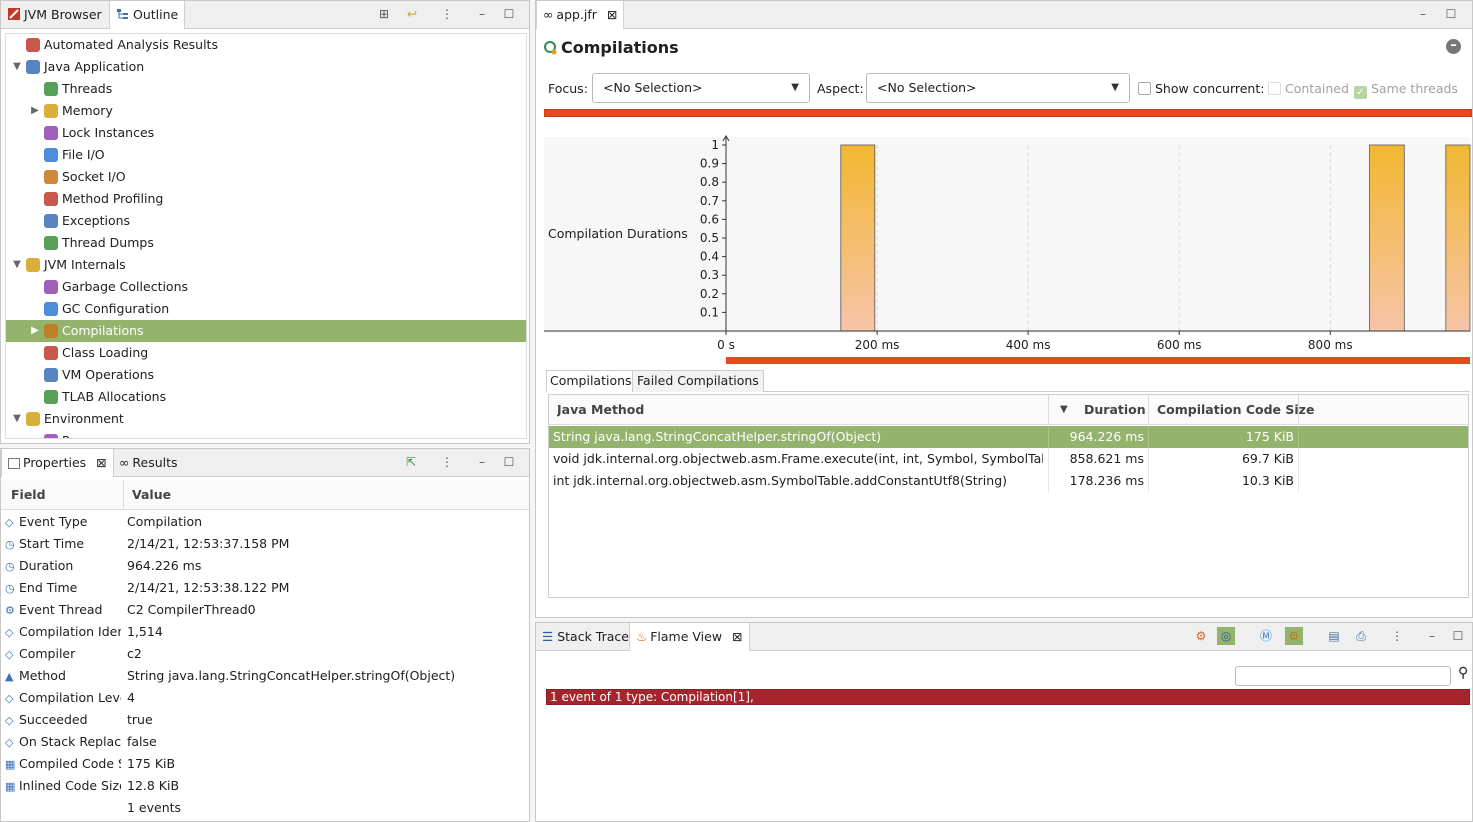 Image resolution: width=1473 pixels, height=822 pixels. Describe the element at coordinates (264, 544) in the screenshot. I see `property-row: ◷ Start Time 2/14/21, 12:53:37.158 PM` at that location.